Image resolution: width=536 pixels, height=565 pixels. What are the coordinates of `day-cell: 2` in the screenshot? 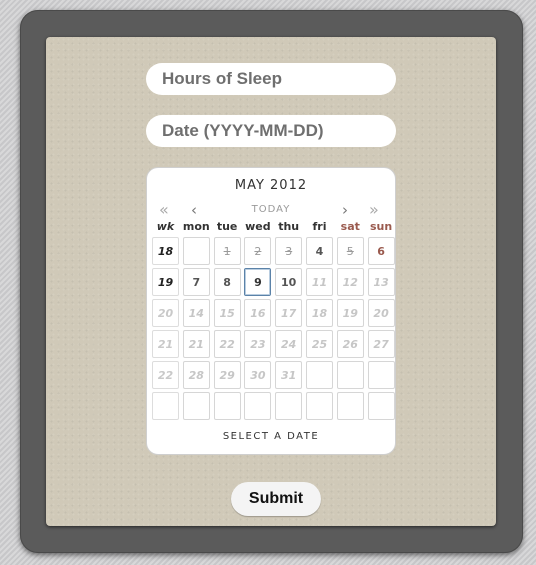 It's located at (258, 251).